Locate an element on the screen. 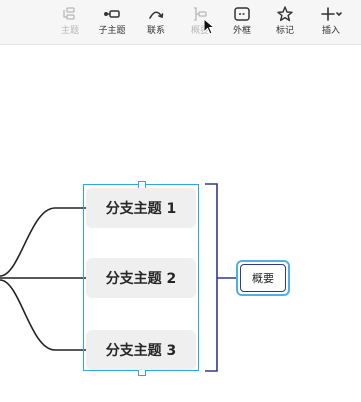 The width and height of the screenshot is (361, 402). branch-topic-1: 分支主题 1 is located at coordinates (141, 208).